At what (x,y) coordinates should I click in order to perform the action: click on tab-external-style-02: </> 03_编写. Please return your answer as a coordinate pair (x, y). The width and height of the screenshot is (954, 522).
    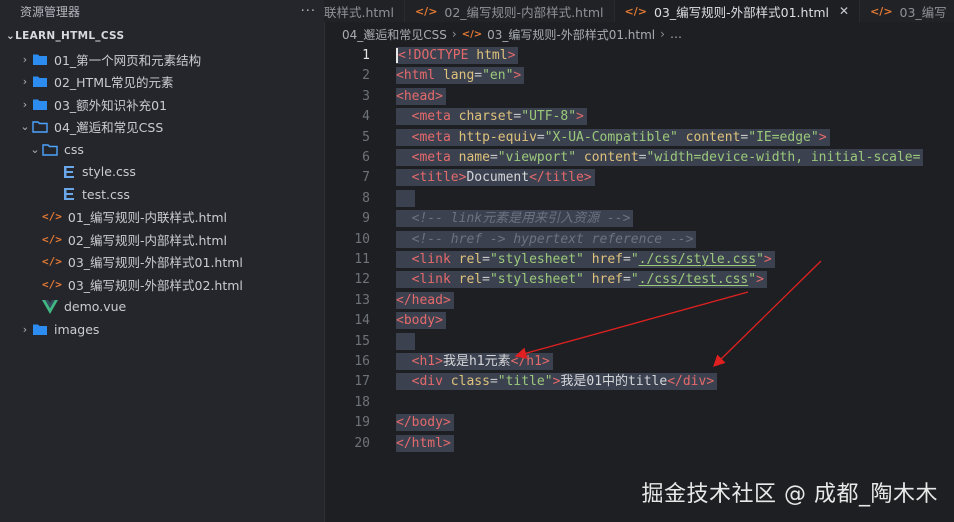
    Looking at the image, I should click on (907, 11).